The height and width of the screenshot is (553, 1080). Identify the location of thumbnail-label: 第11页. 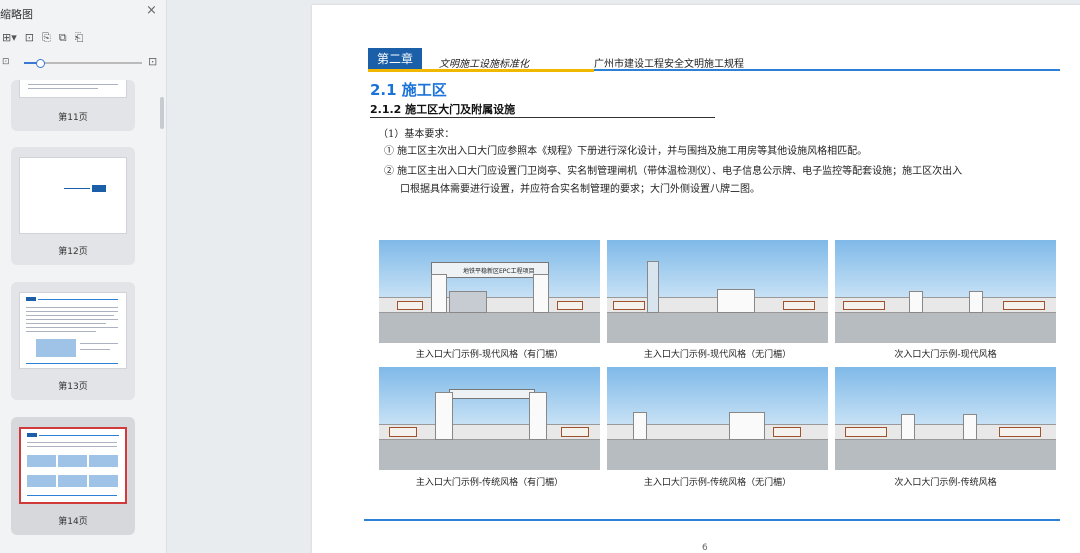
(73, 118).